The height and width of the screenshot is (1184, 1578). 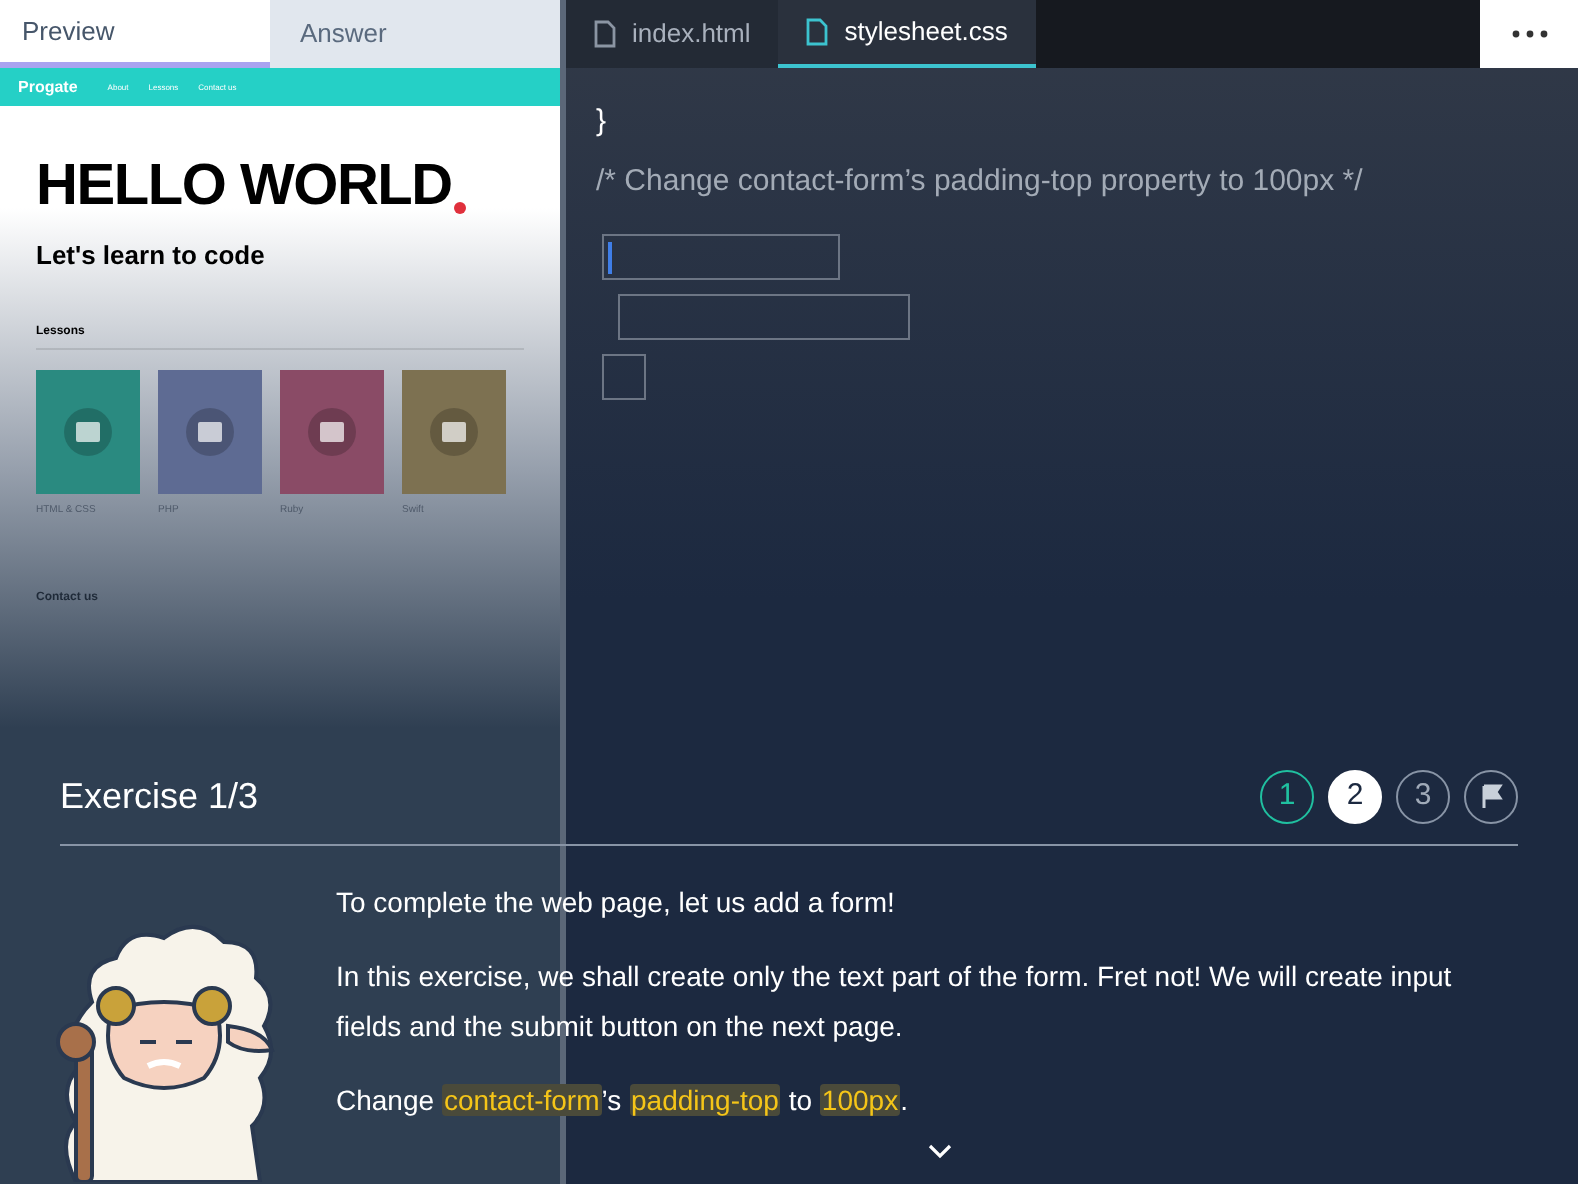 What do you see at coordinates (907, 34) in the screenshot?
I see `file-tab: stylesheet.css` at bounding box center [907, 34].